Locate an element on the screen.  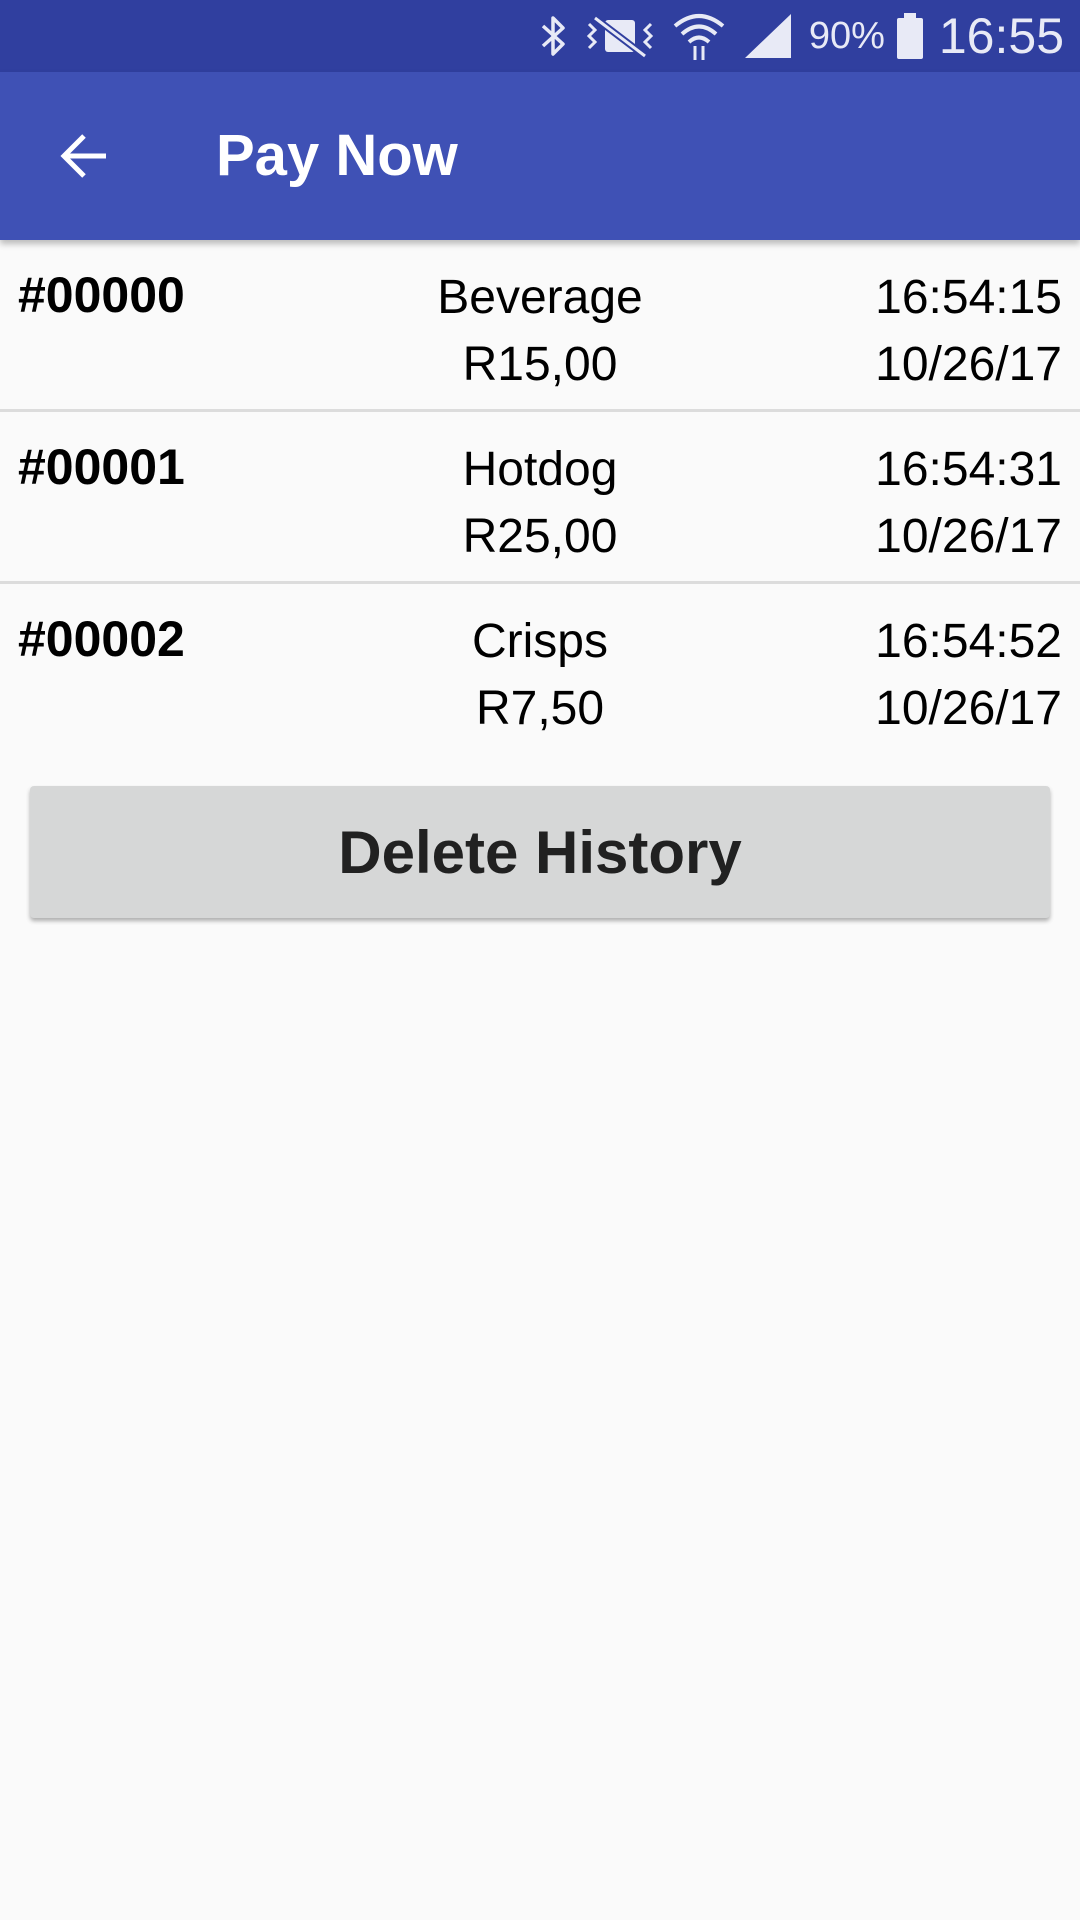
battery-icon is located at coordinates (910, 36).